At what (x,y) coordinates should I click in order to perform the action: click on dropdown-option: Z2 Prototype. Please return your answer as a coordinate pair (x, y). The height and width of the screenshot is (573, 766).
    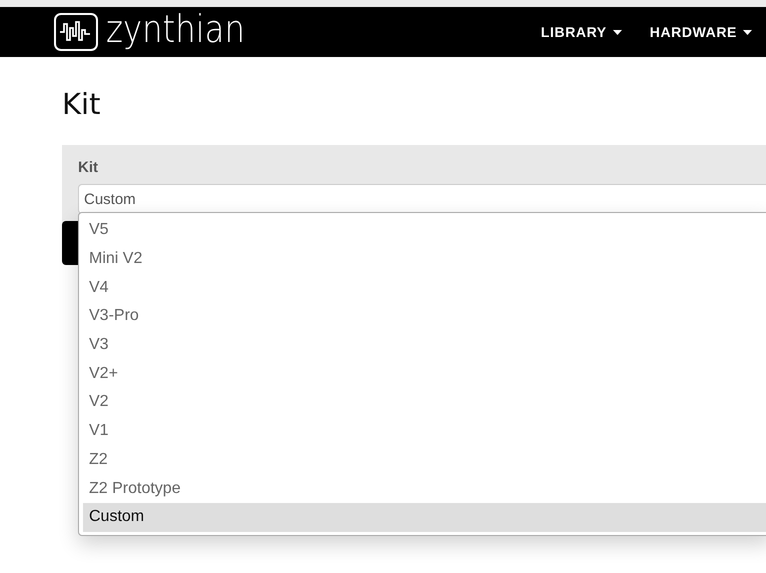
    Looking at the image, I should click on (424, 488).